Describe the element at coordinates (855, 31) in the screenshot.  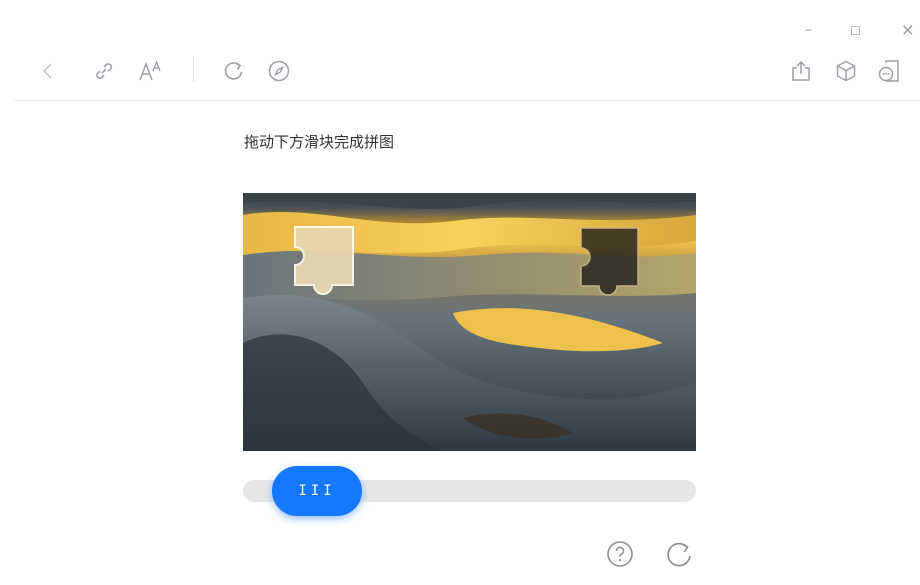
I see `maximize-button: ☐` at that location.